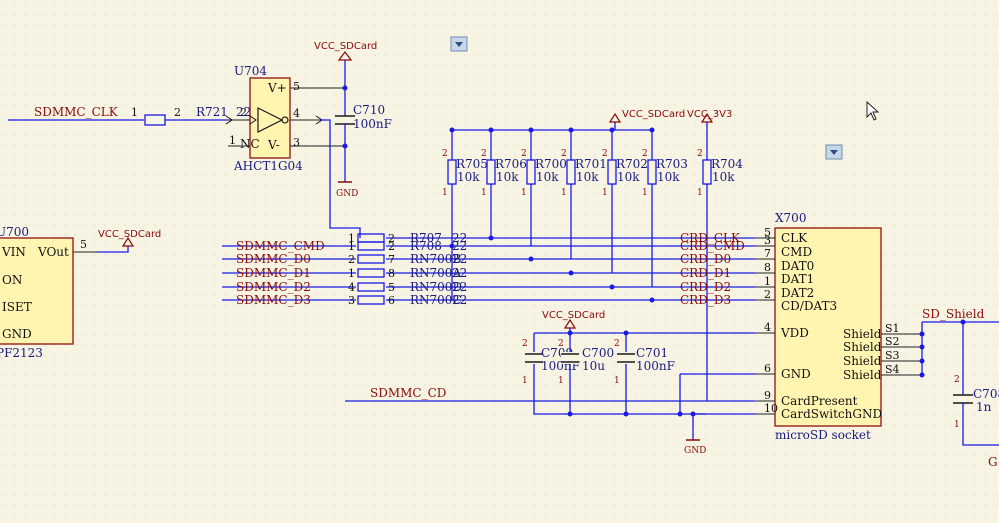 The image size is (999, 523). Describe the element at coordinates (488, 300) in the screenshot. I see `series-row: 3 6 RN700C22SDMMC_D3 CRD_D3` at that location.